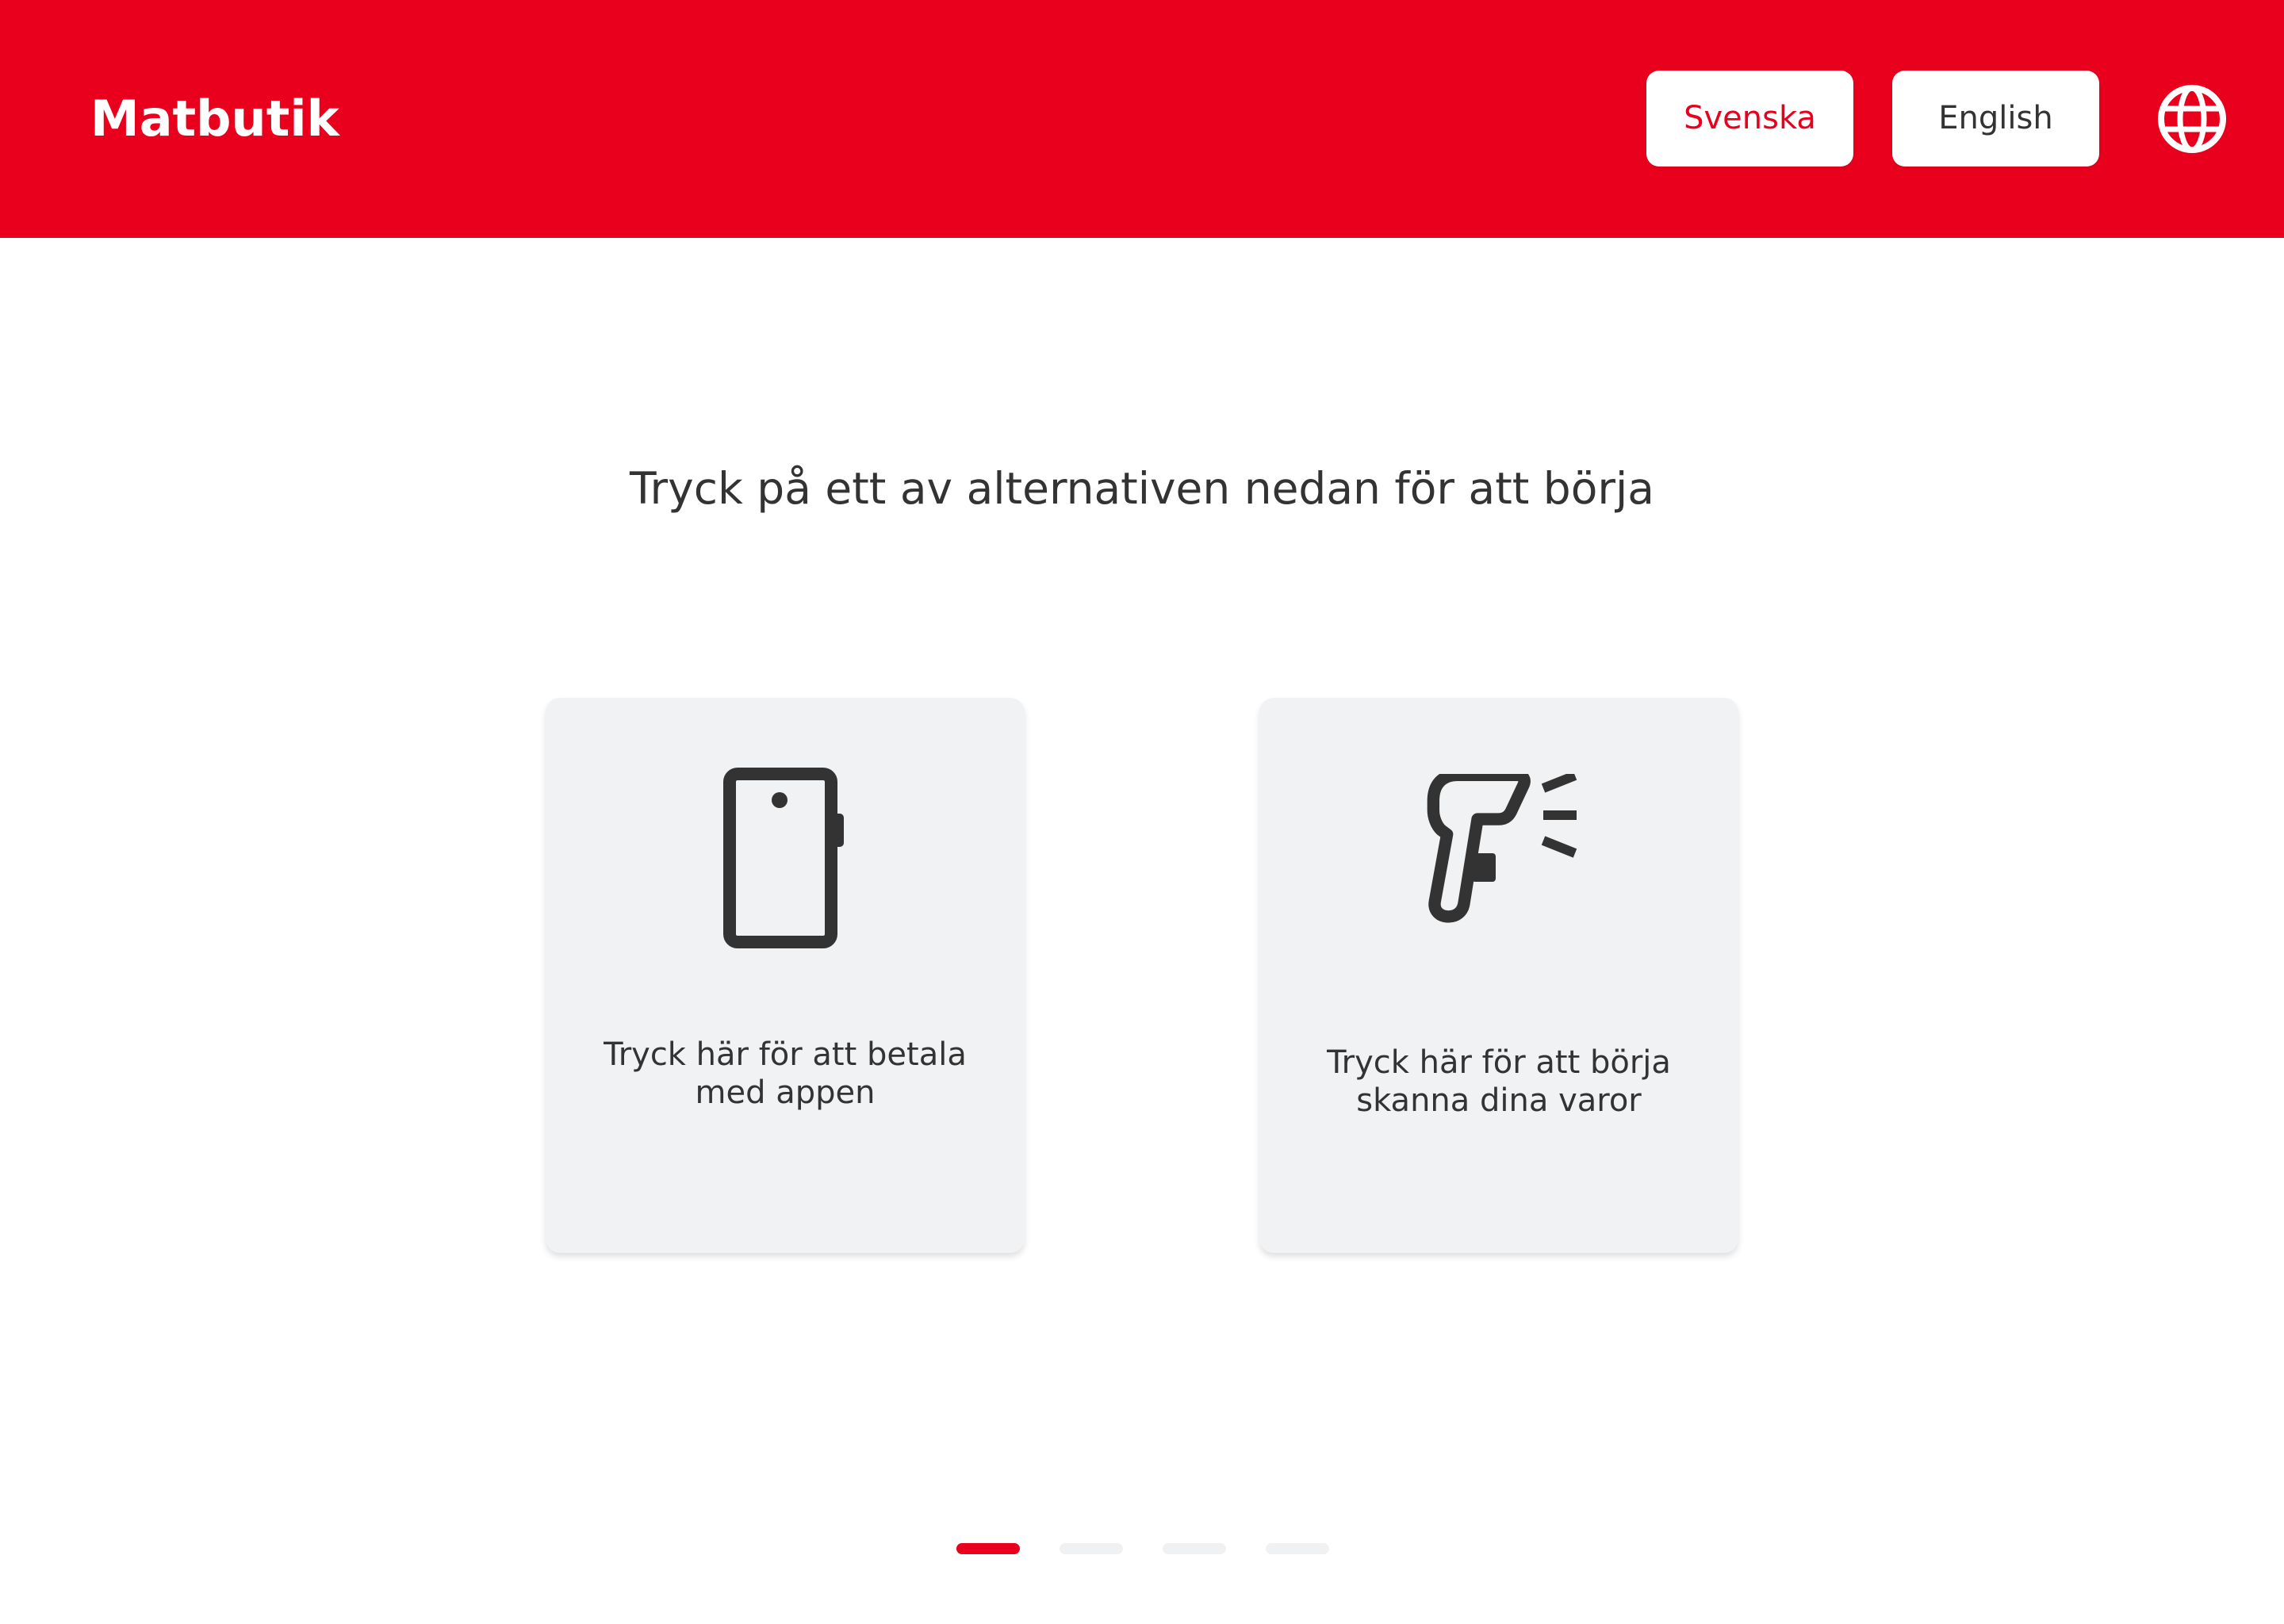  What do you see at coordinates (783, 858) in the screenshot?
I see `phone-icon` at bounding box center [783, 858].